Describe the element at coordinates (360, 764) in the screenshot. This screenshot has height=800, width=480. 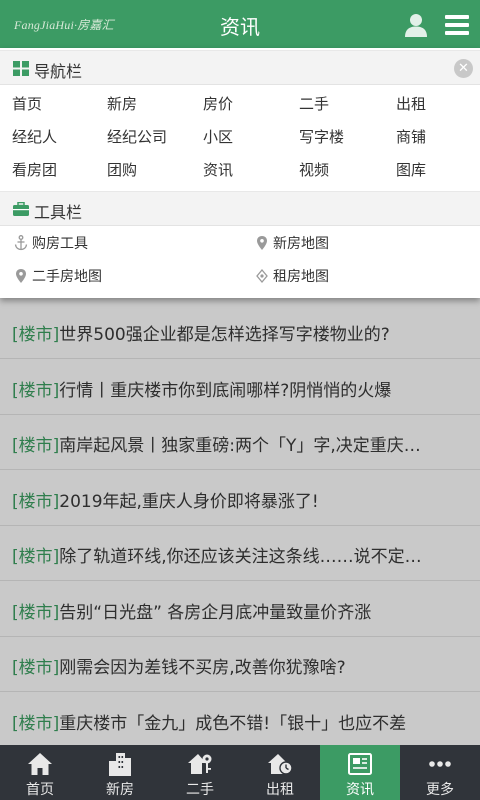
I see `newspaper-icon` at that location.